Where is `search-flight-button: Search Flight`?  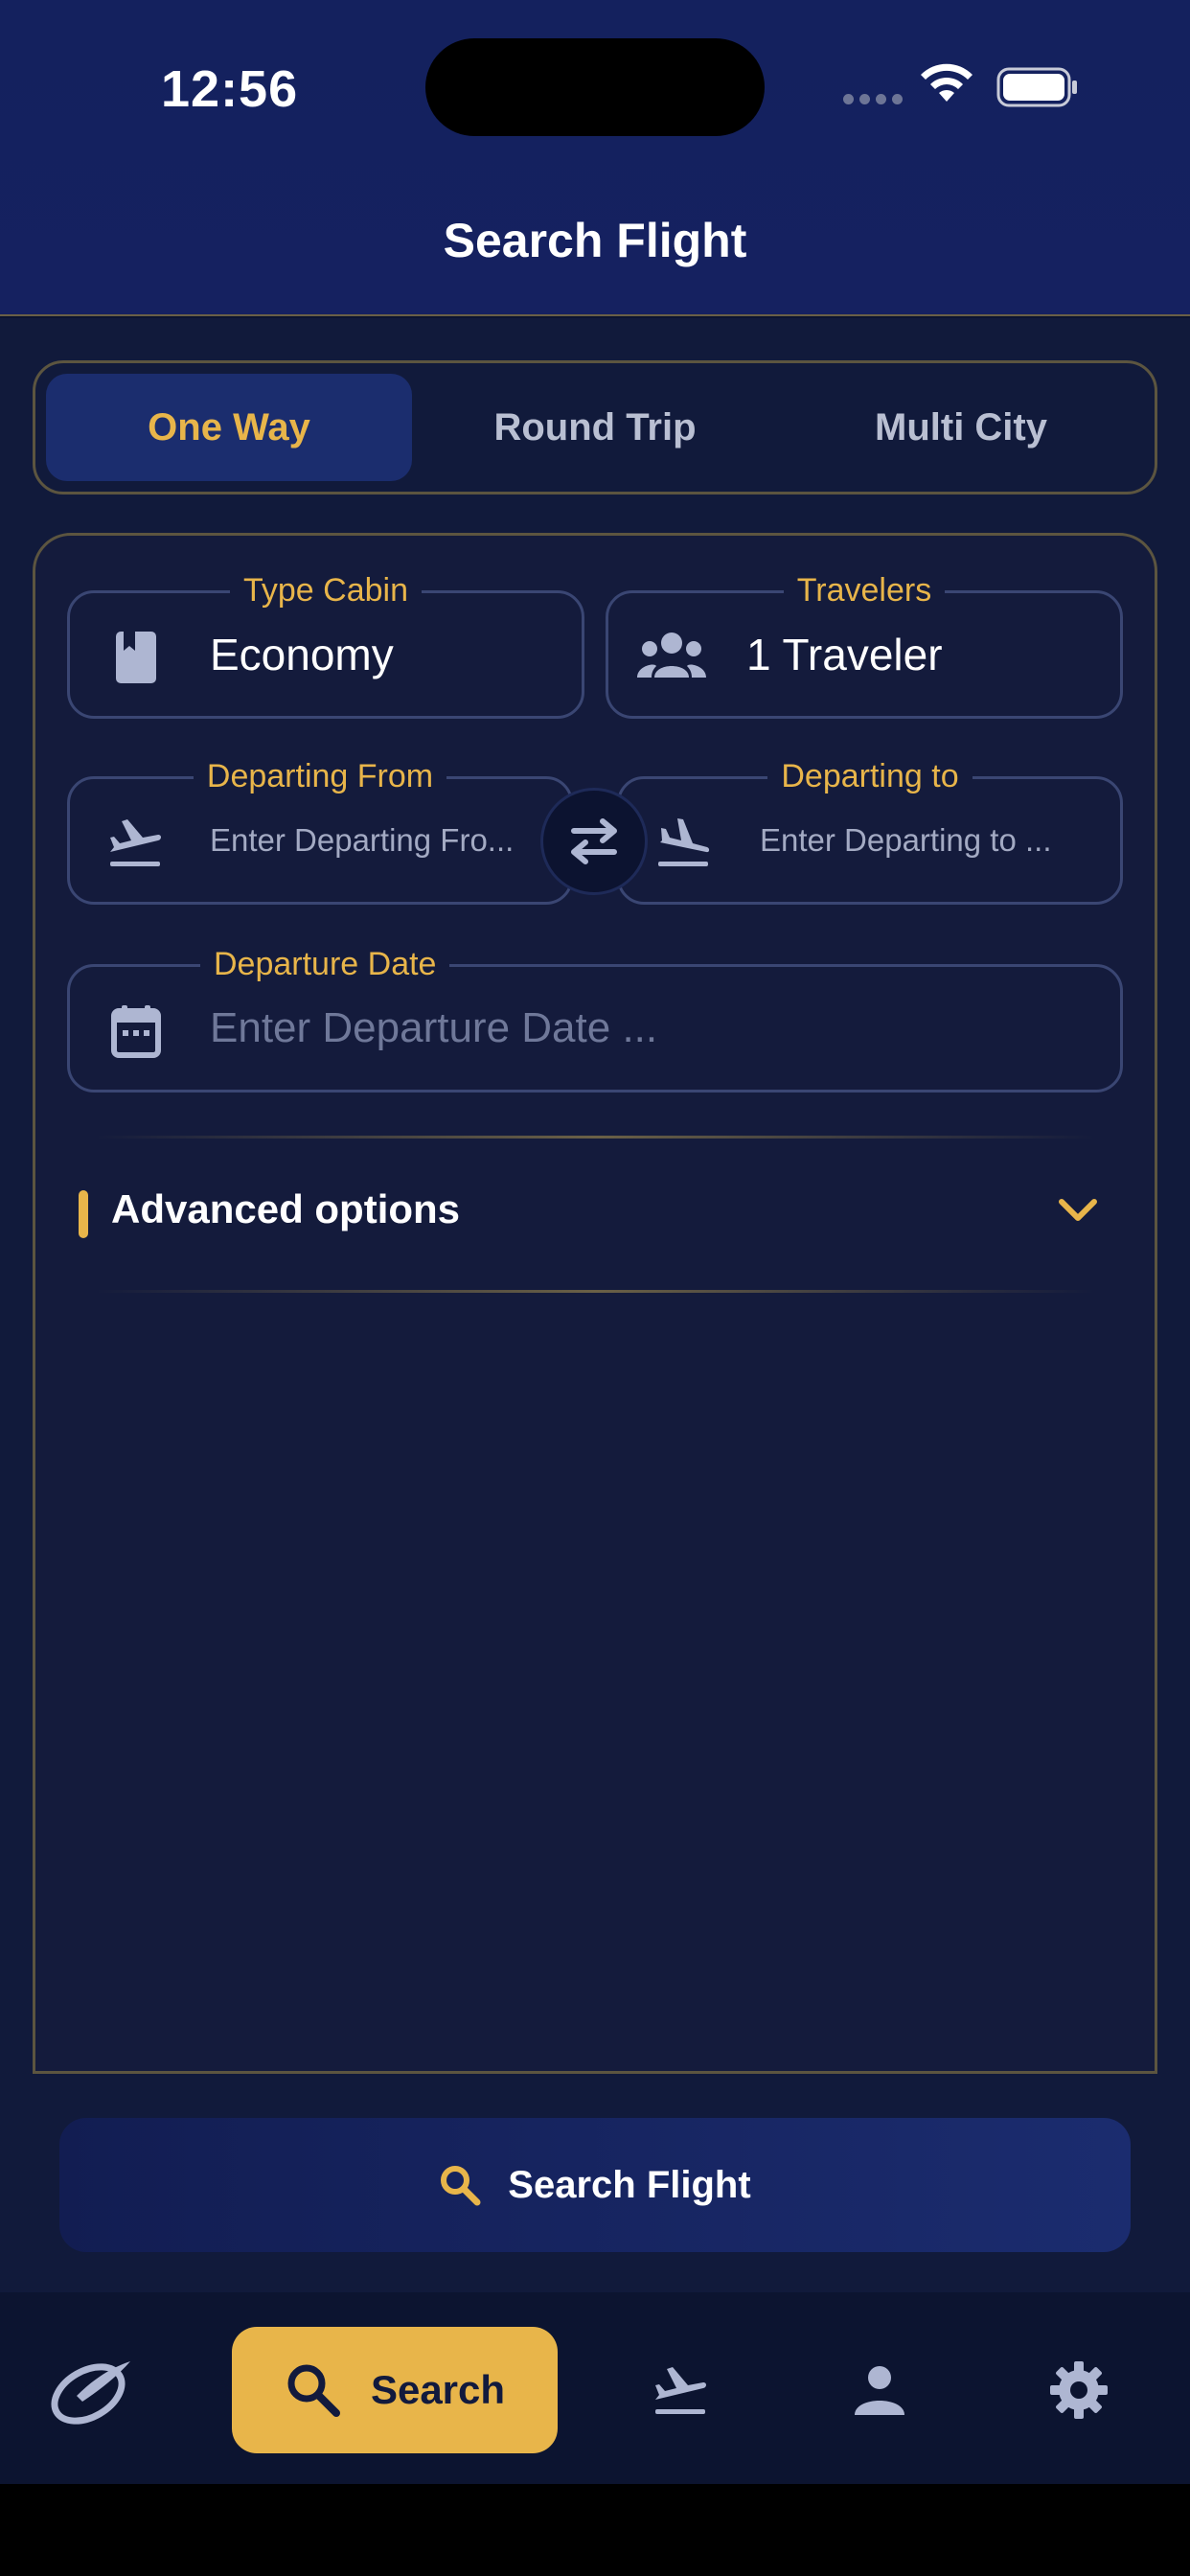 search-flight-button: Search Flight is located at coordinates (595, 2185).